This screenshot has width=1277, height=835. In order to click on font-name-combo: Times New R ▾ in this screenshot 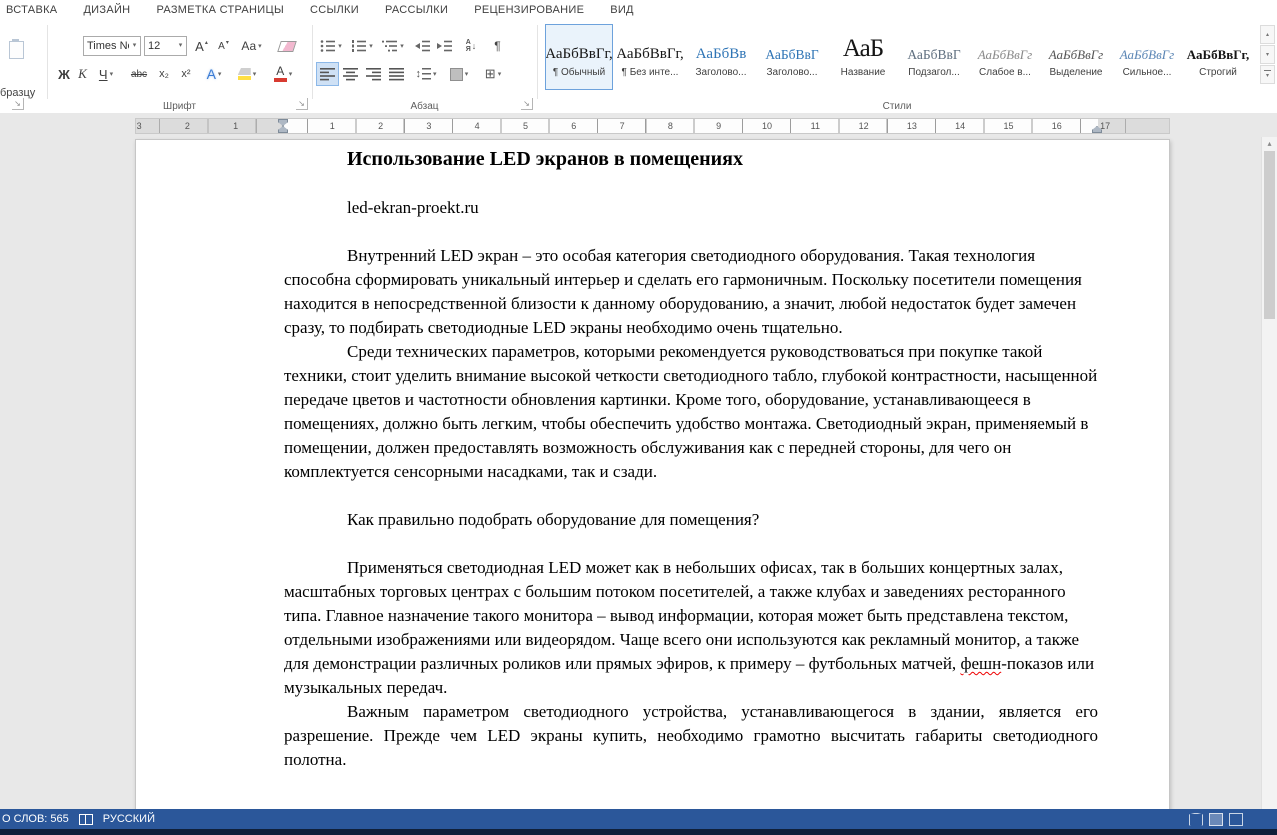, I will do `click(112, 46)`.